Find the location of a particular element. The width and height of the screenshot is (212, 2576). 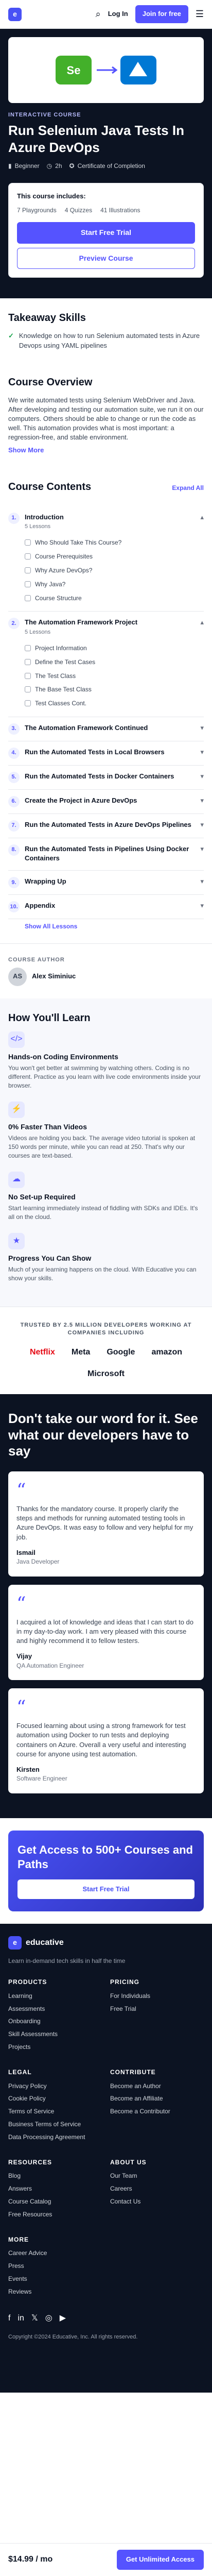

chapter-header: 1. Introduction 5 Lessons ▴ is located at coordinates (106, 521).